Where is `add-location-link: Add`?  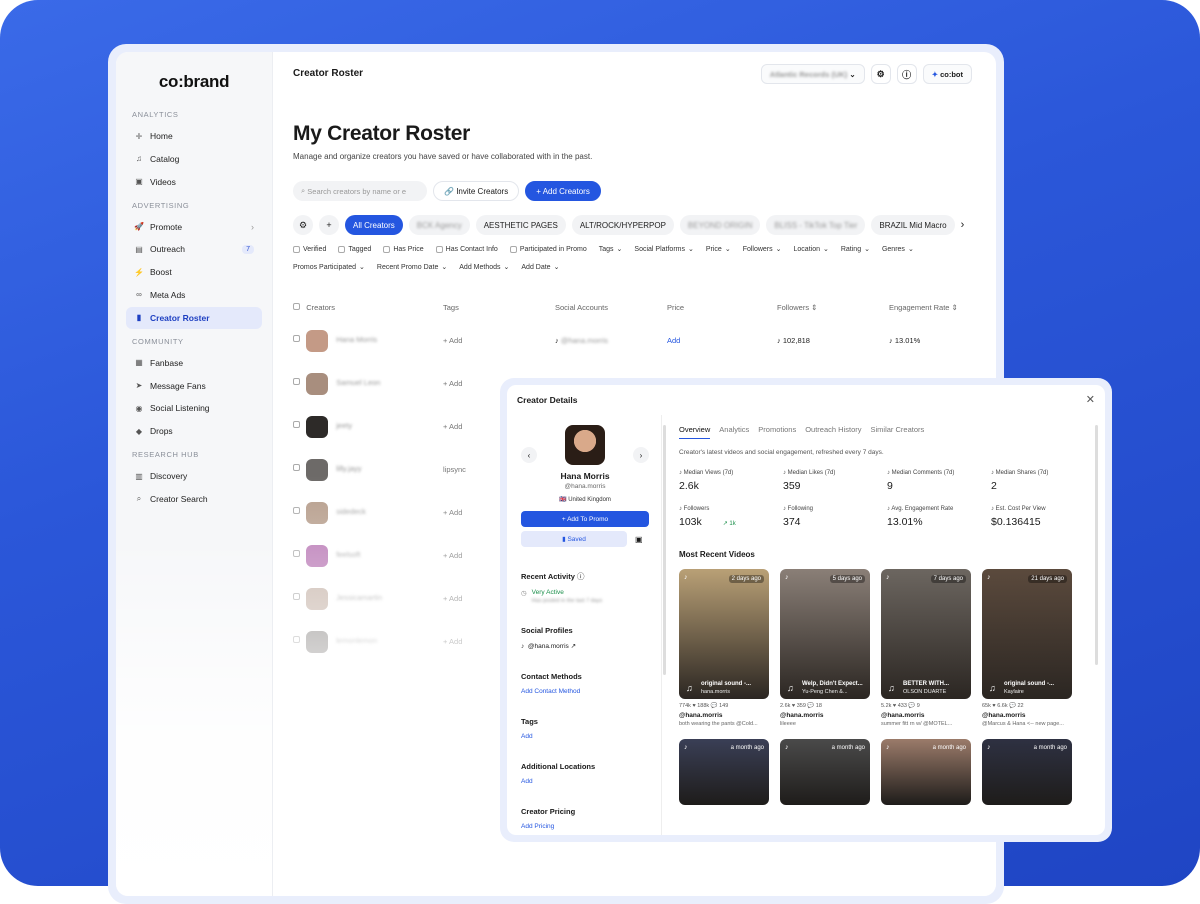 add-location-link: Add is located at coordinates (585, 781).